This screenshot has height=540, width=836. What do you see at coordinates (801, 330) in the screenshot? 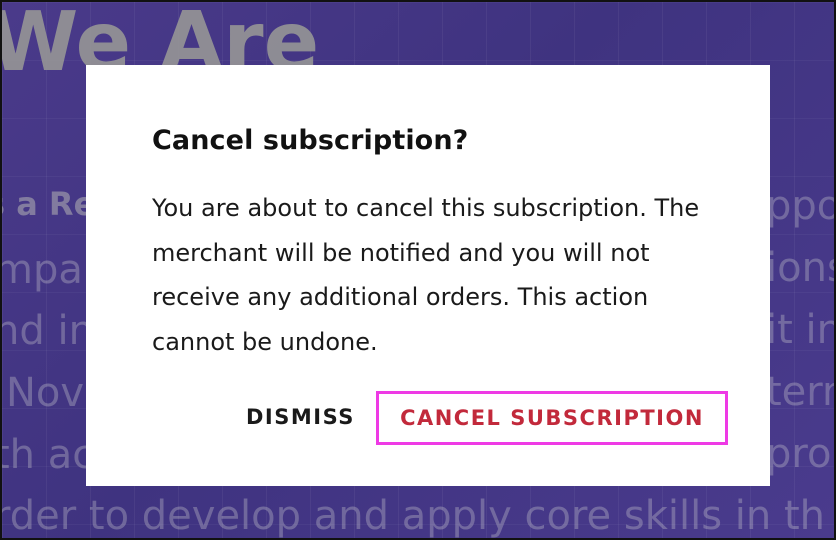
I see `background-text-fragment: it in` at bounding box center [801, 330].